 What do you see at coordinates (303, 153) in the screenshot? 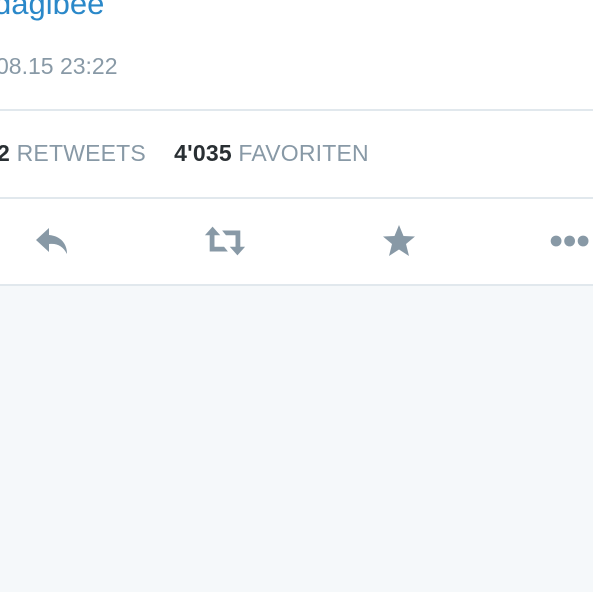
I see `favorites-label: FAVORITEN` at bounding box center [303, 153].